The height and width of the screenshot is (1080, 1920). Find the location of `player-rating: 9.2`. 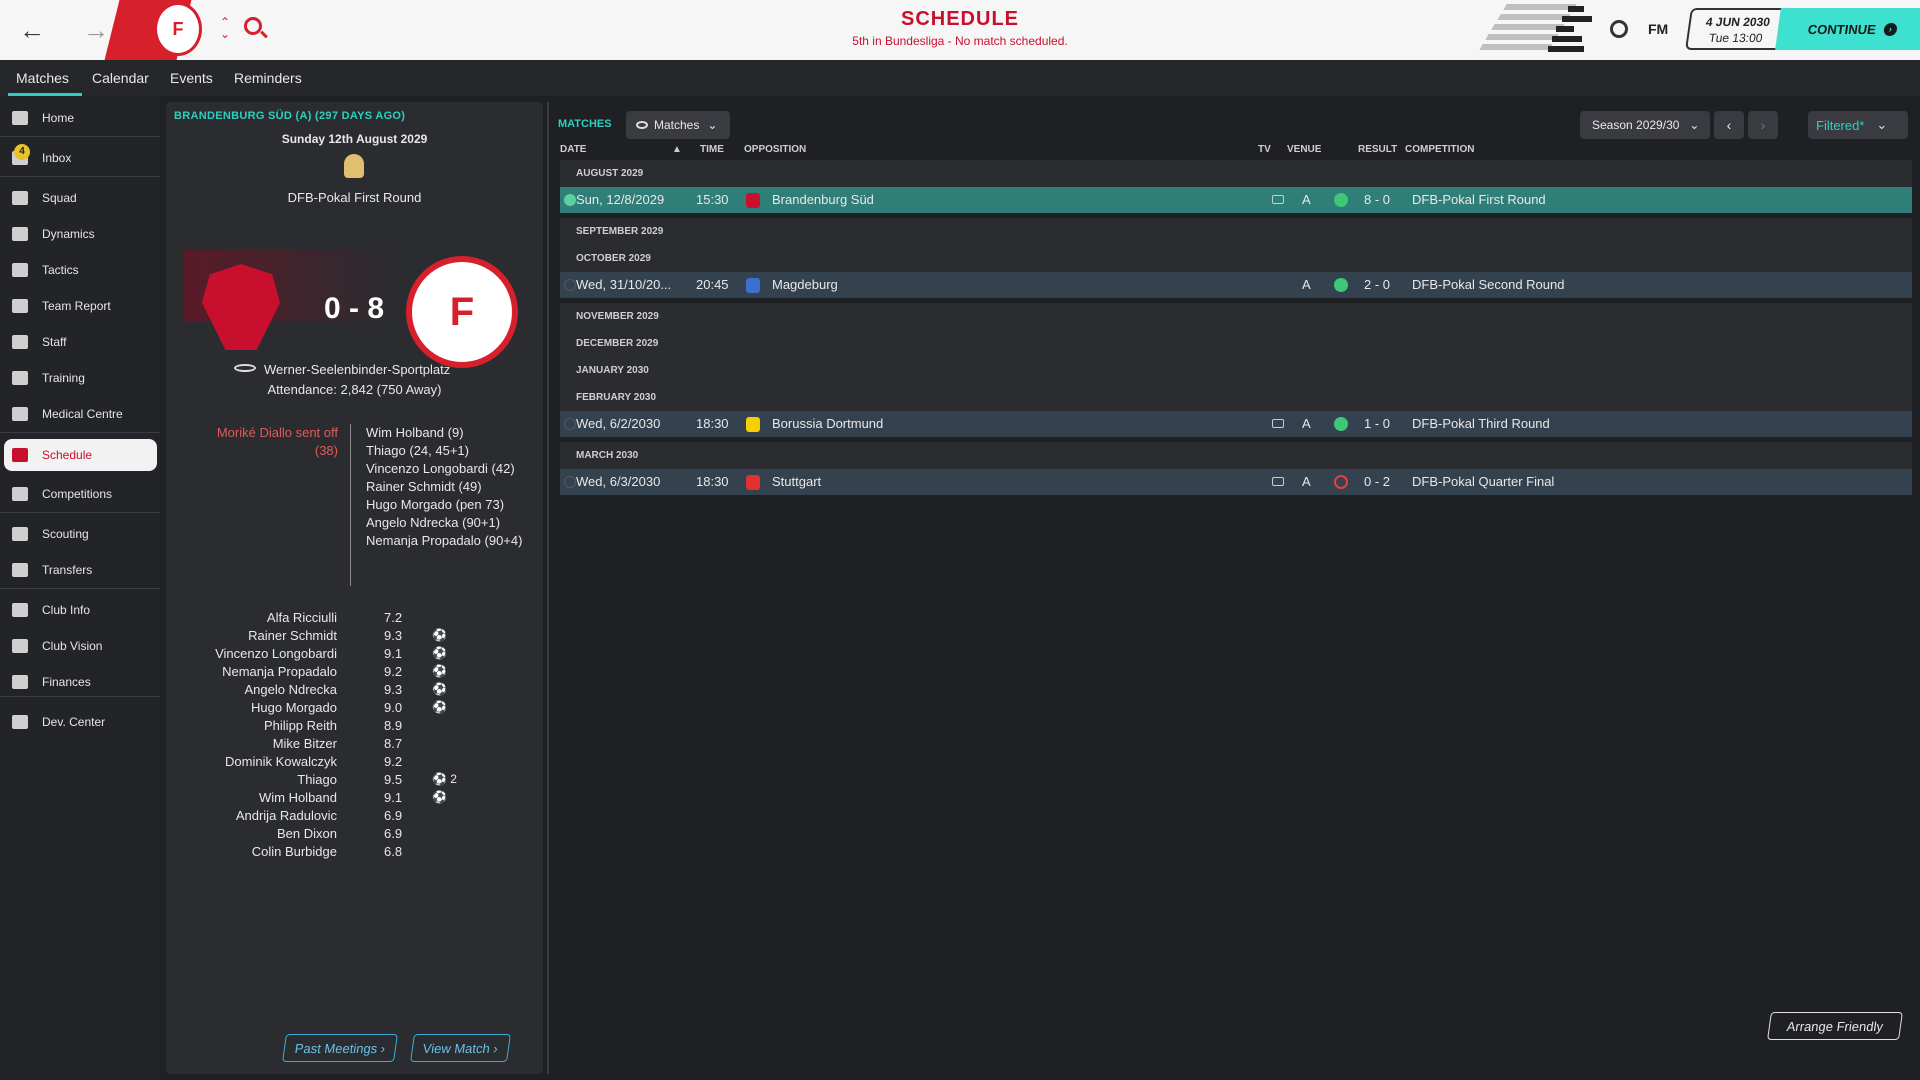

player-rating: 9.2 is located at coordinates (393, 761).